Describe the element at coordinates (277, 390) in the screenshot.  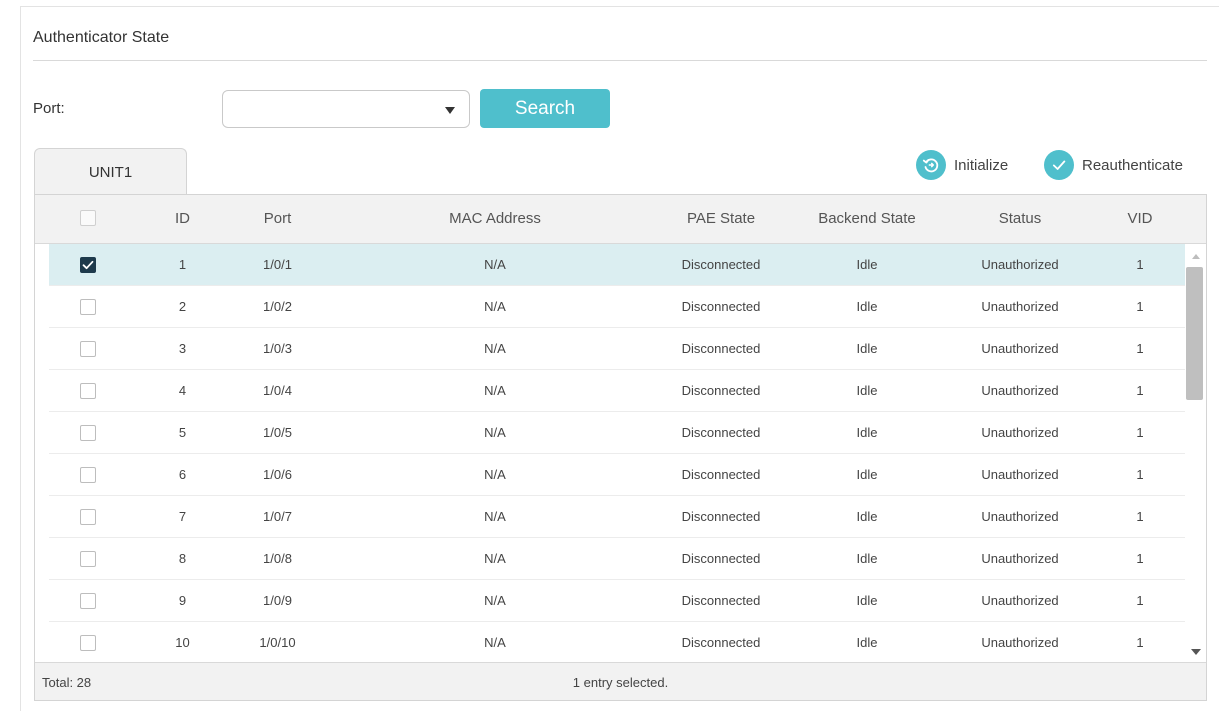
I see `cell-port: 1/0/4` at that location.